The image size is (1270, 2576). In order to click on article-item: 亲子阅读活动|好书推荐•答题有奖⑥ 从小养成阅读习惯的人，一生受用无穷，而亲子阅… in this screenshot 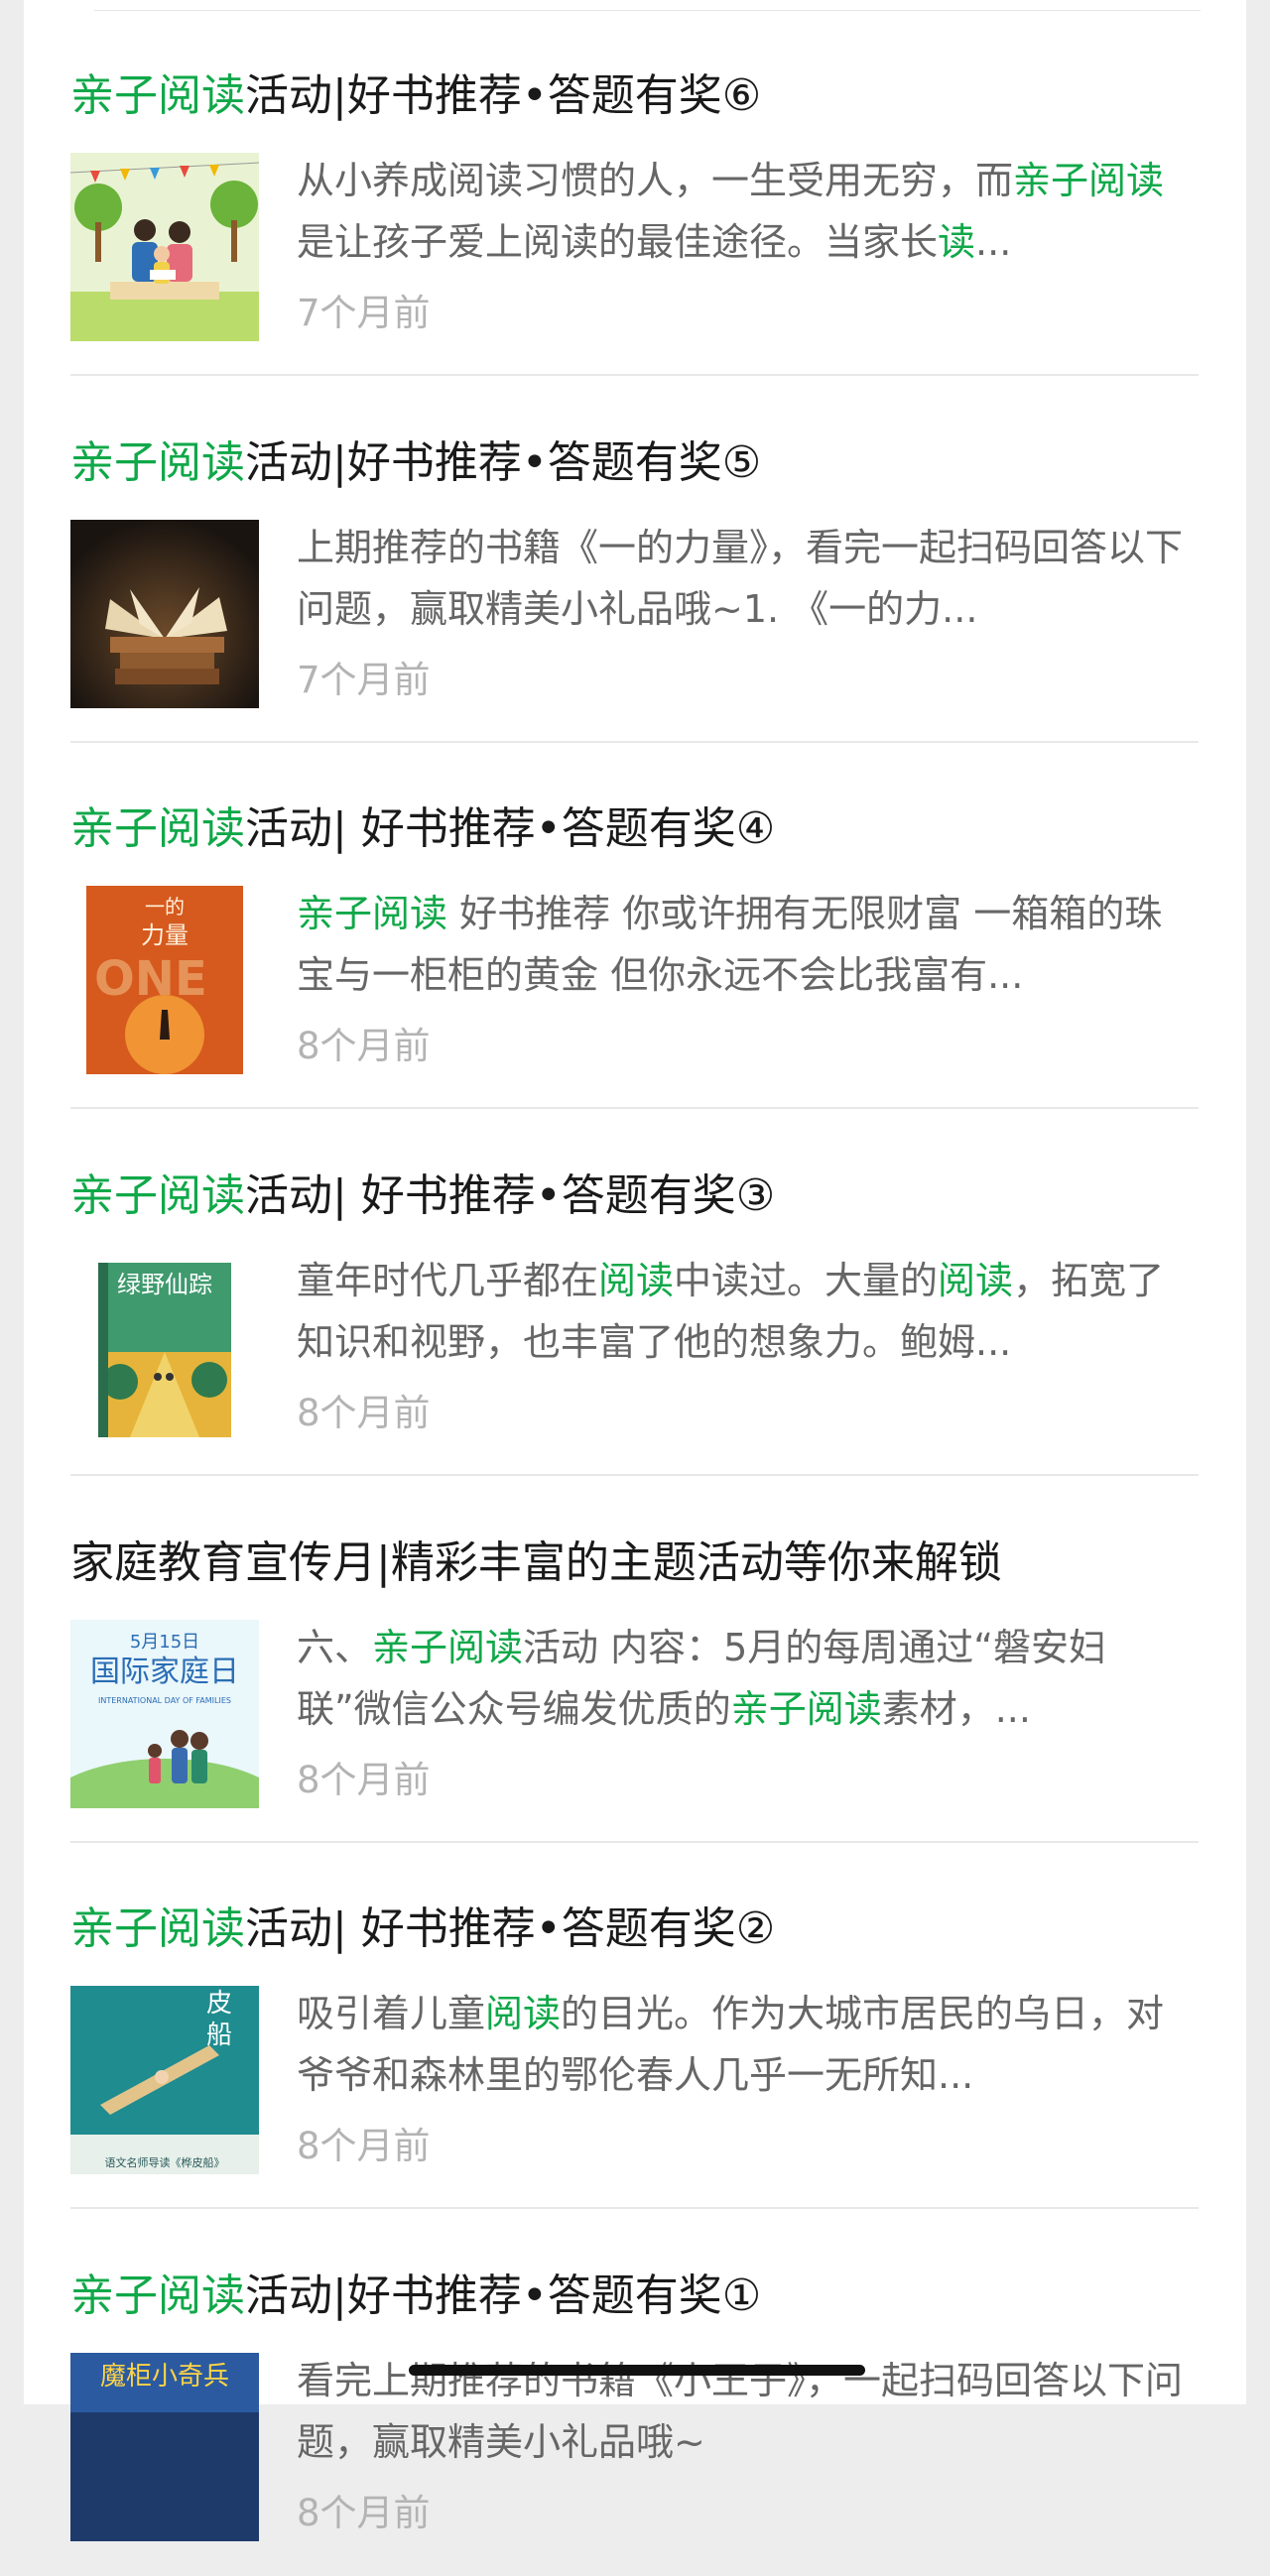, I will do `click(634, 193)`.